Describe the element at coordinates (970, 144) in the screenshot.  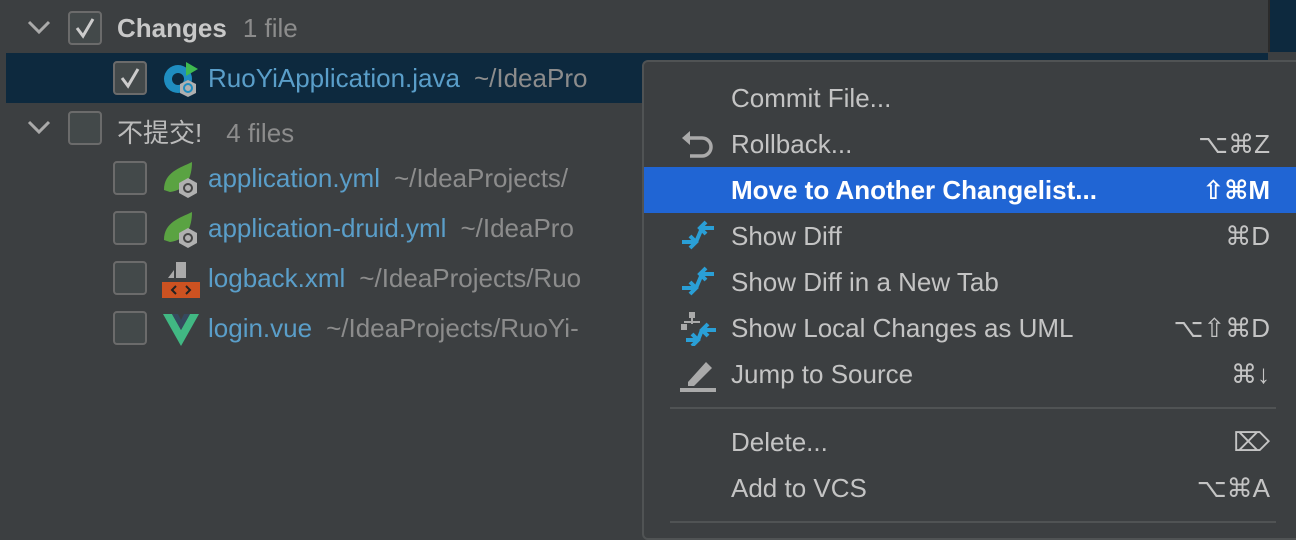
I see `menu-item-rollback: Rollback... ⌥⌘Z` at that location.